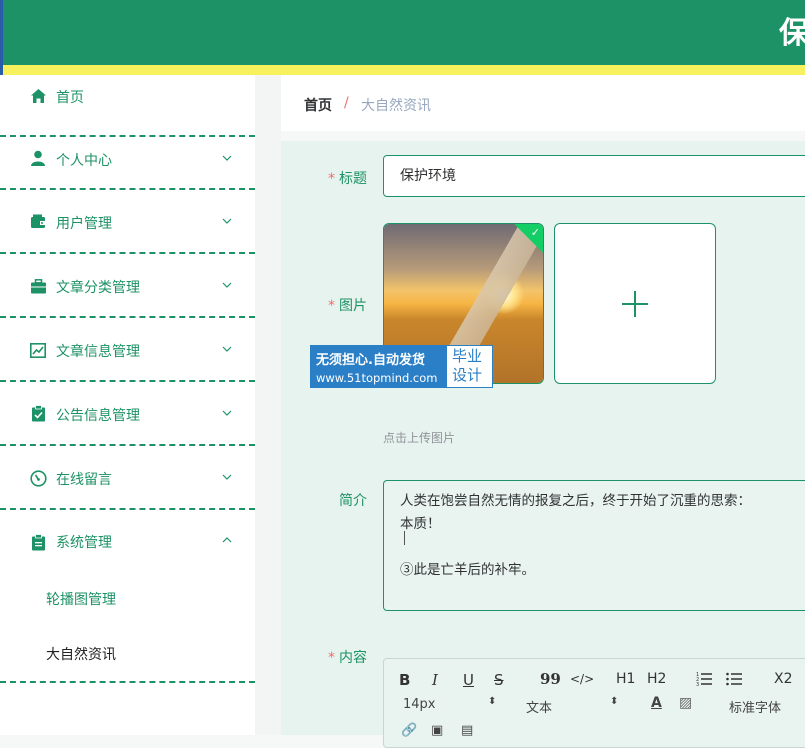 Image resolution: width=805 pixels, height=748 pixels. What do you see at coordinates (84, 480) in the screenshot?
I see `sidebar-item-label: 在线留言` at bounding box center [84, 480].